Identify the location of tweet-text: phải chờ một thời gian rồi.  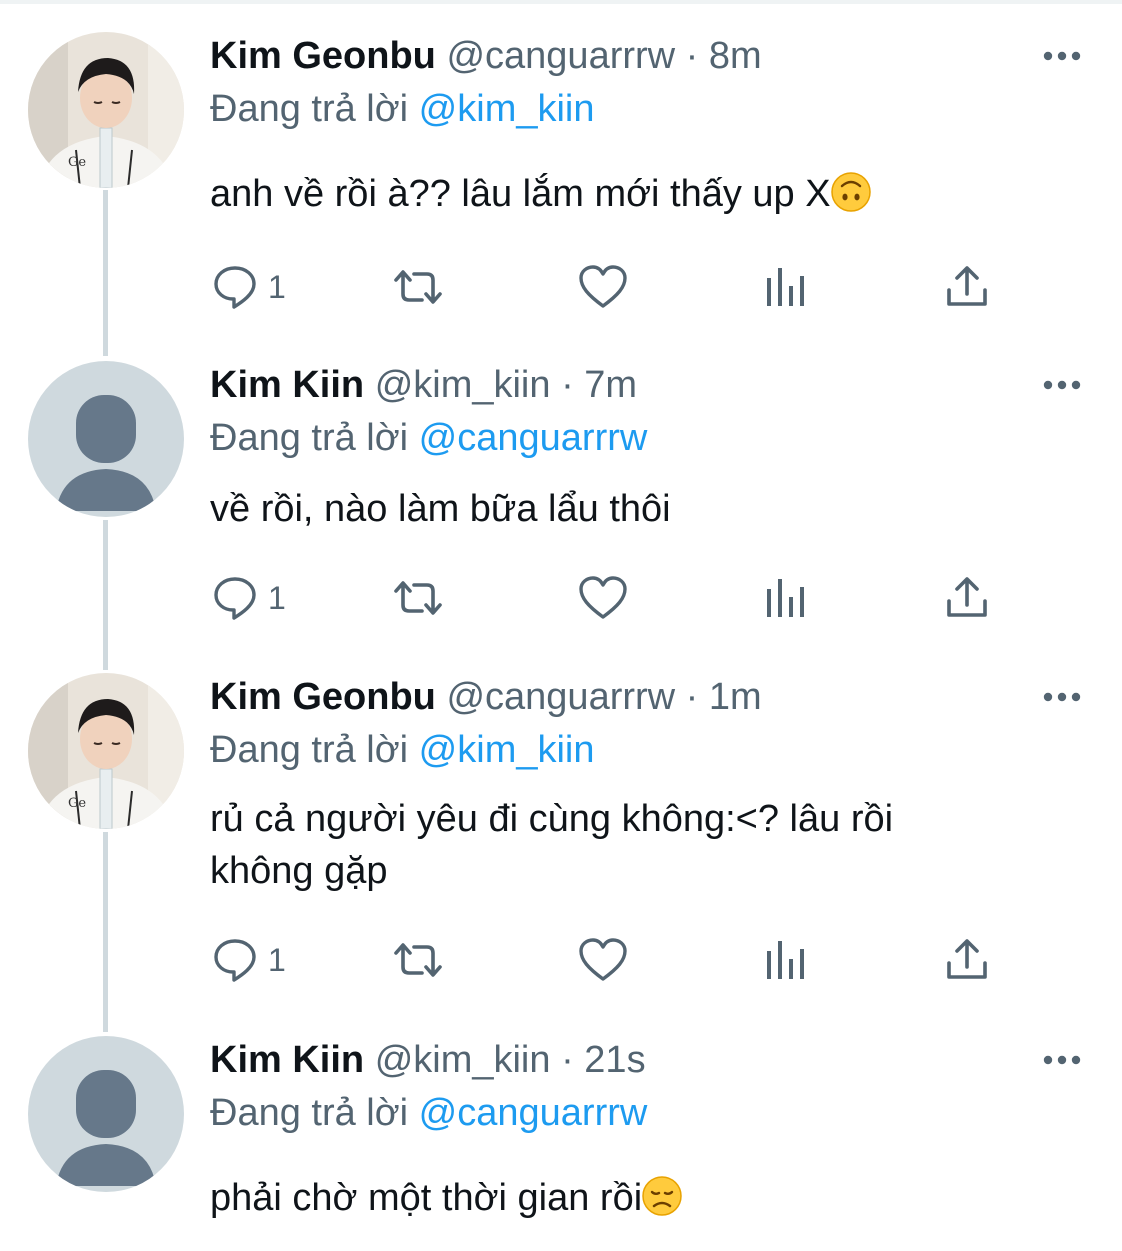
(620, 1198).